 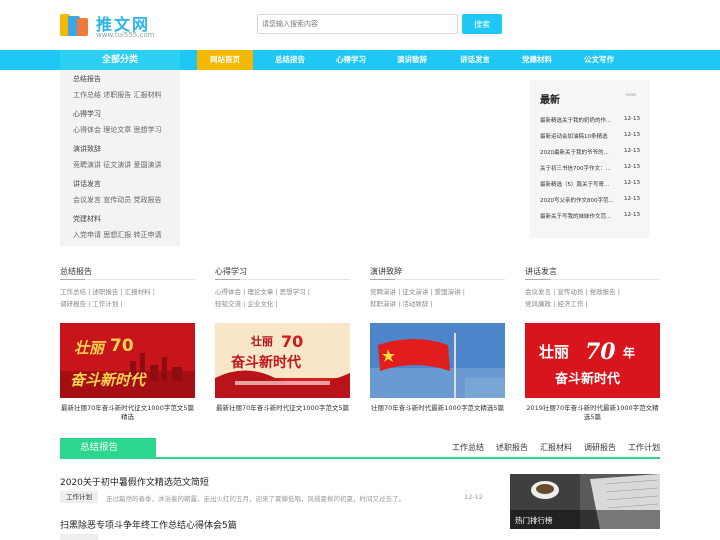 I want to click on newest-title: 最新, so click(x=550, y=100).